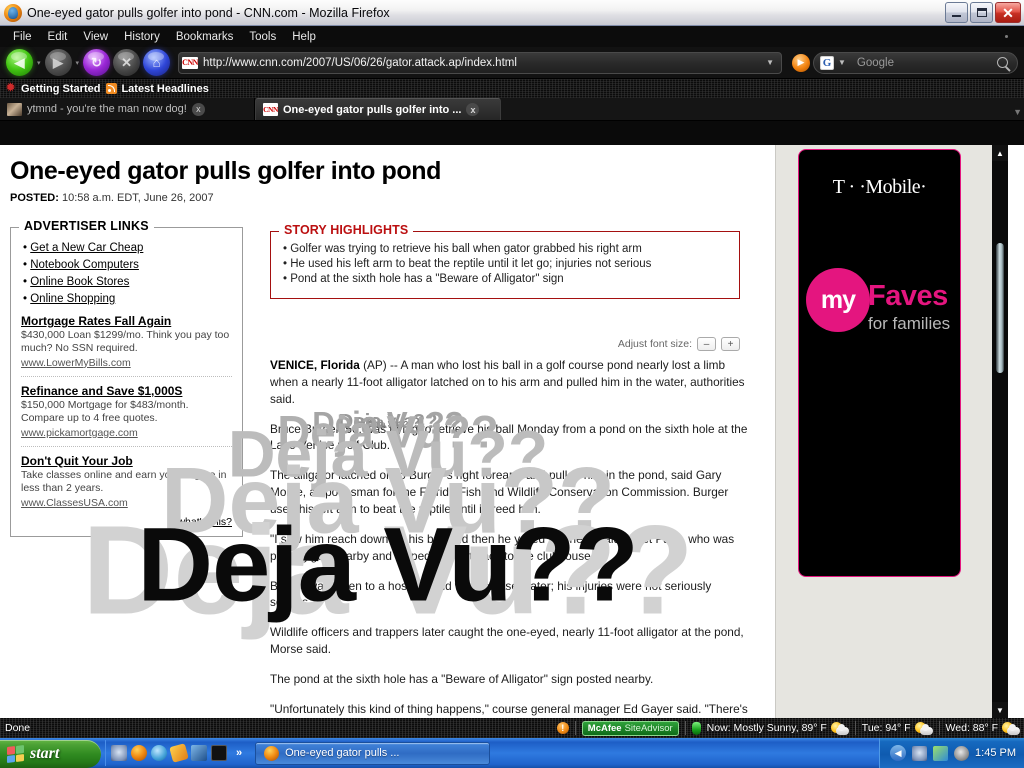 Image resolution: width=1024 pixels, height=768 pixels. I want to click on bookmark-getting-started: ✹ Getting Started, so click(53, 89).